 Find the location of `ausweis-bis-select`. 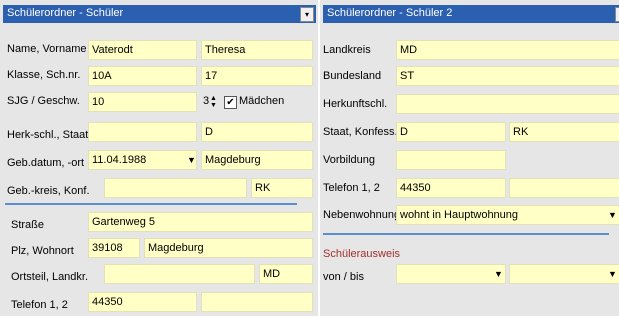

ausweis-bis-select is located at coordinates (564, 274).